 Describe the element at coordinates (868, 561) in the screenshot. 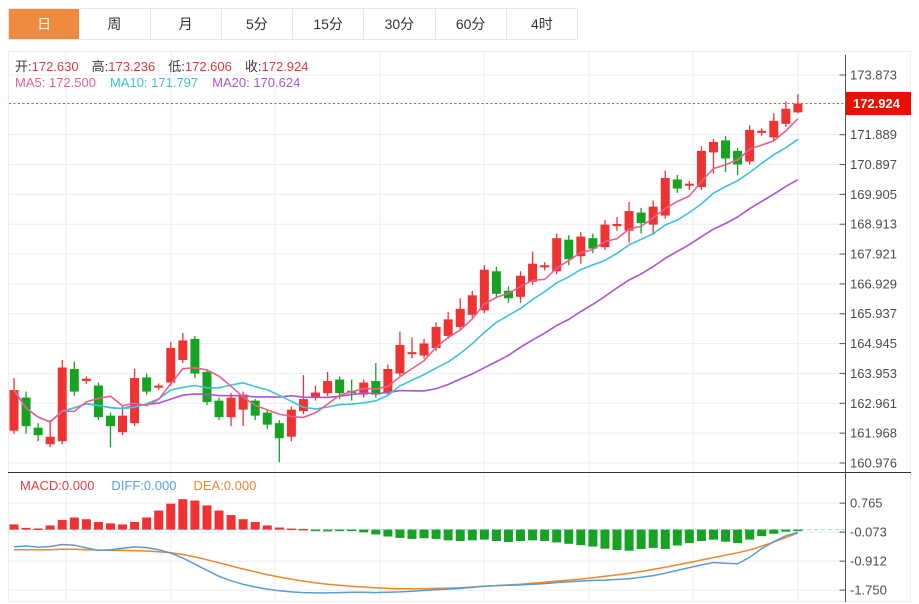

I see `axis-tick-label: -0.912` at that location.